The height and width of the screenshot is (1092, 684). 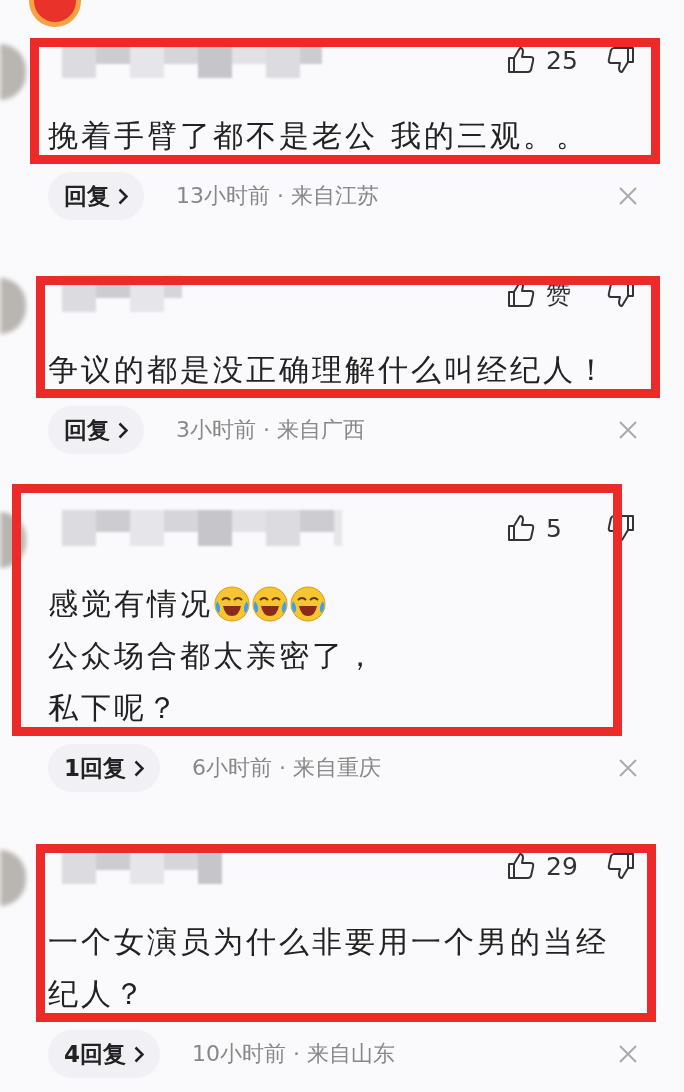 What do you see at coordinates (562, 60) in the screenshot?
I see `like-count: 25` at bounding box center [562, 60].